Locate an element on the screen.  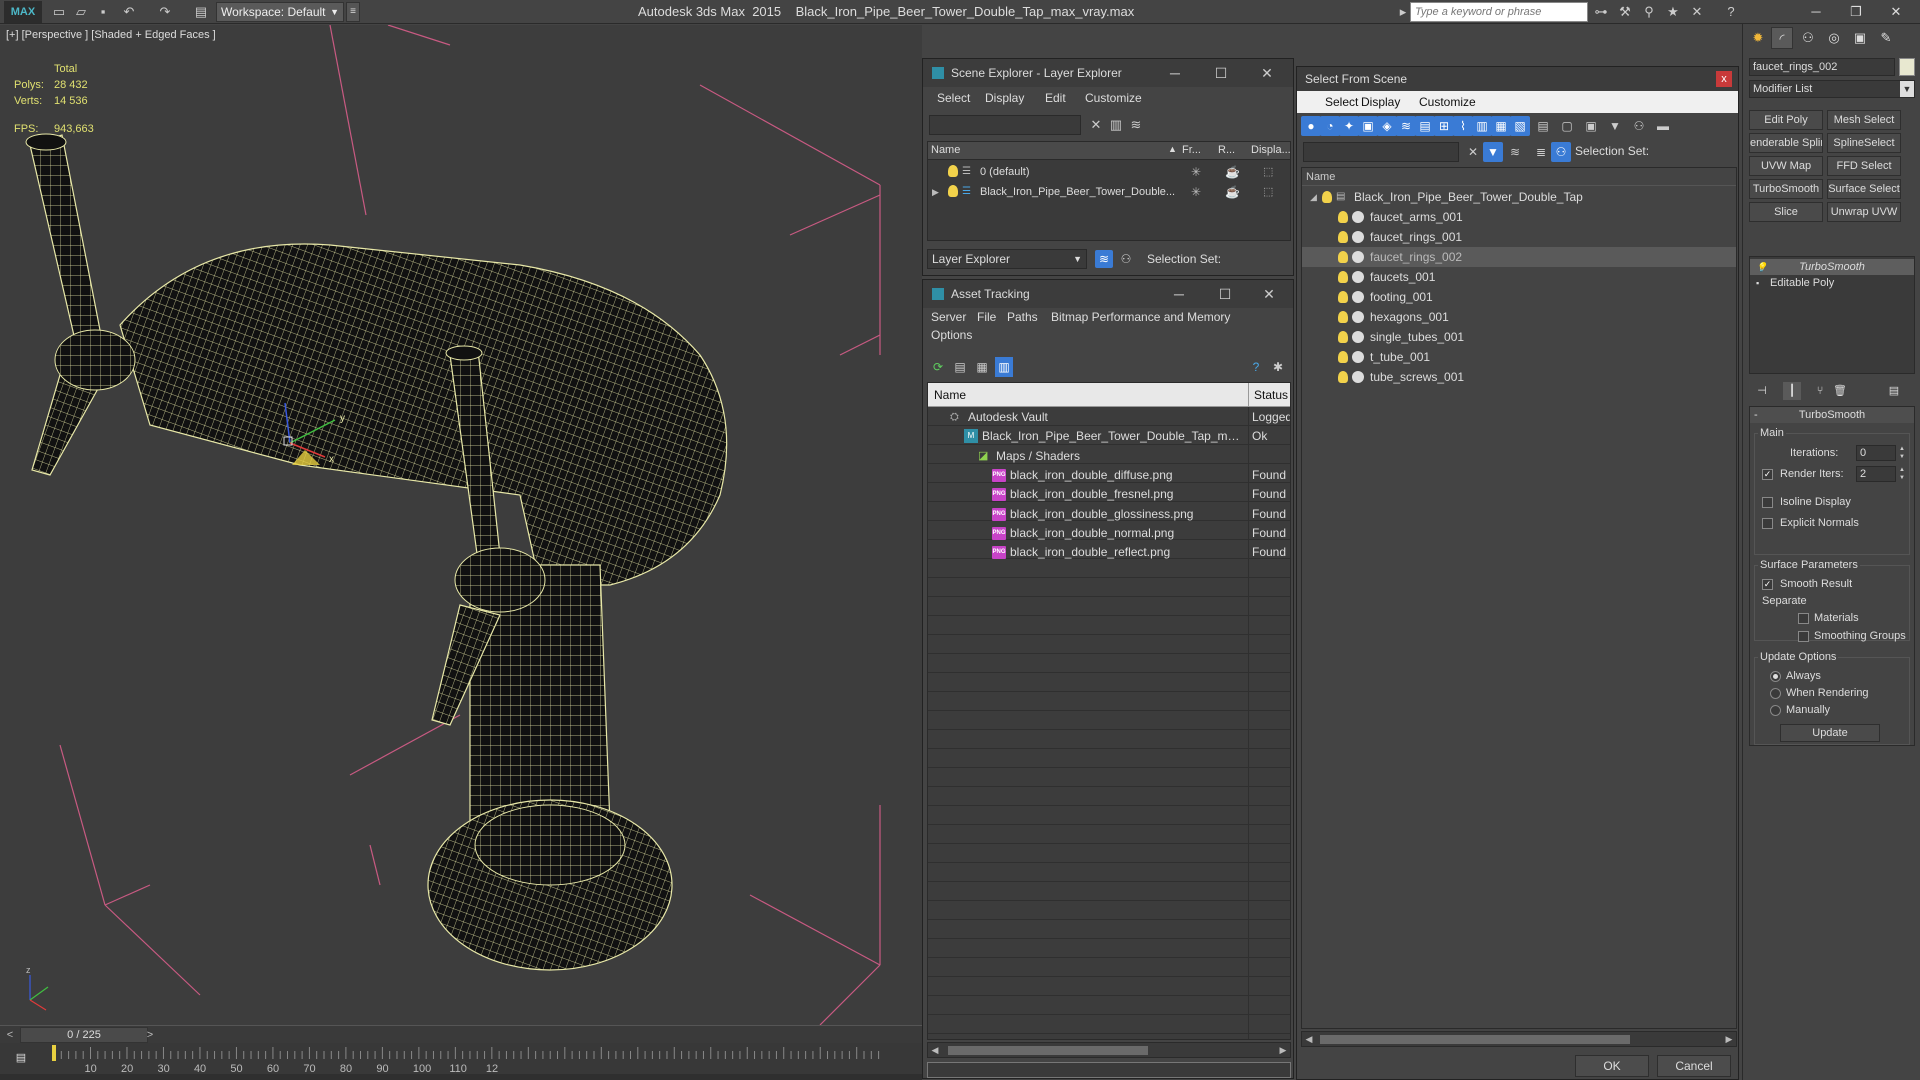
explicit-normals-checkbox is located at coordinates (1767, 523).